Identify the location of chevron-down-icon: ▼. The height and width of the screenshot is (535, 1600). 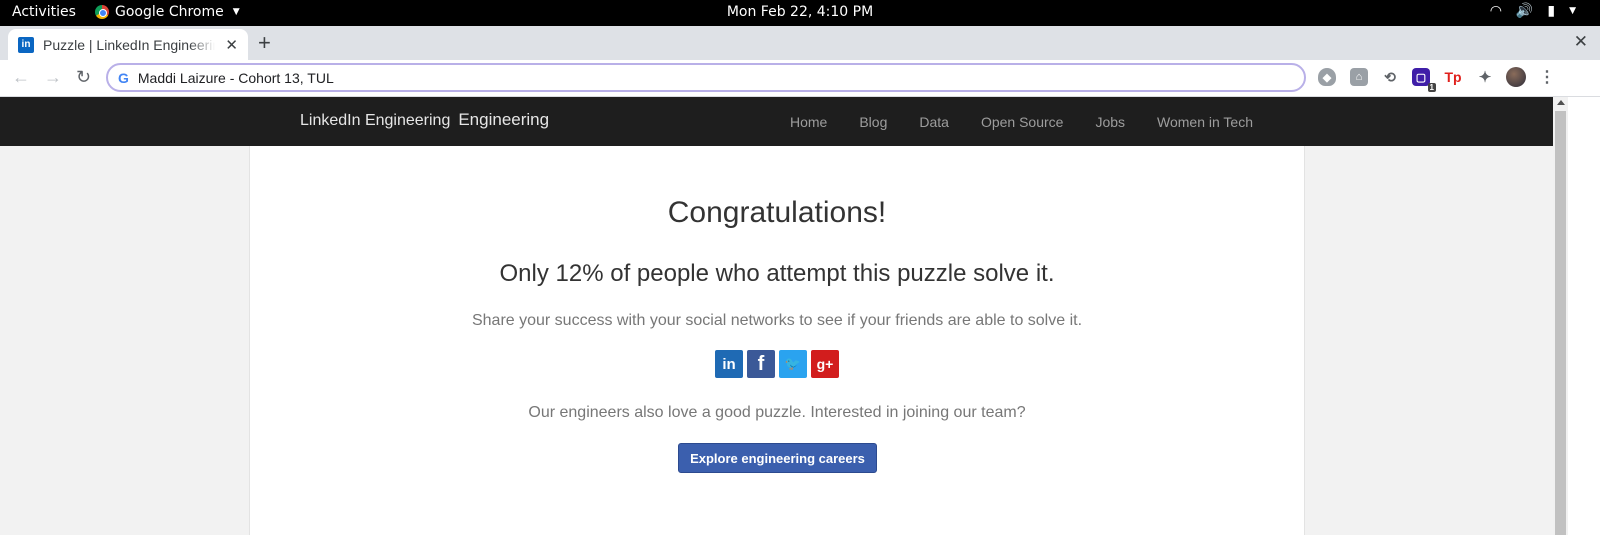
(1572, 11).